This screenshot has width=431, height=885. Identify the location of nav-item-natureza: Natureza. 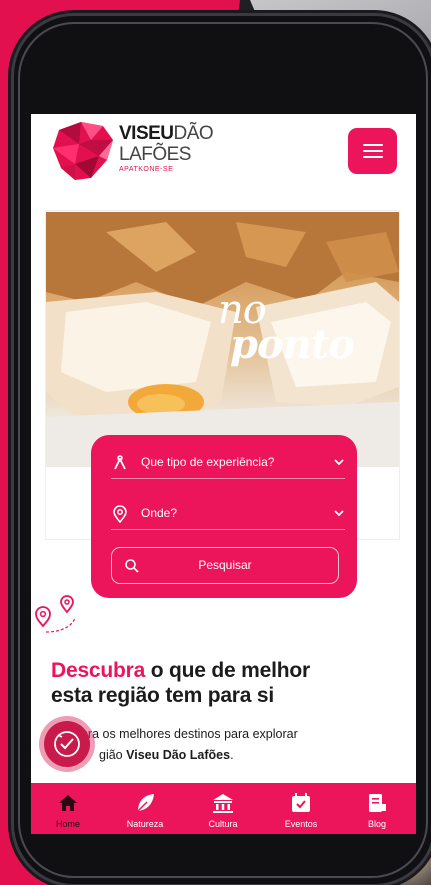
(145, 808).